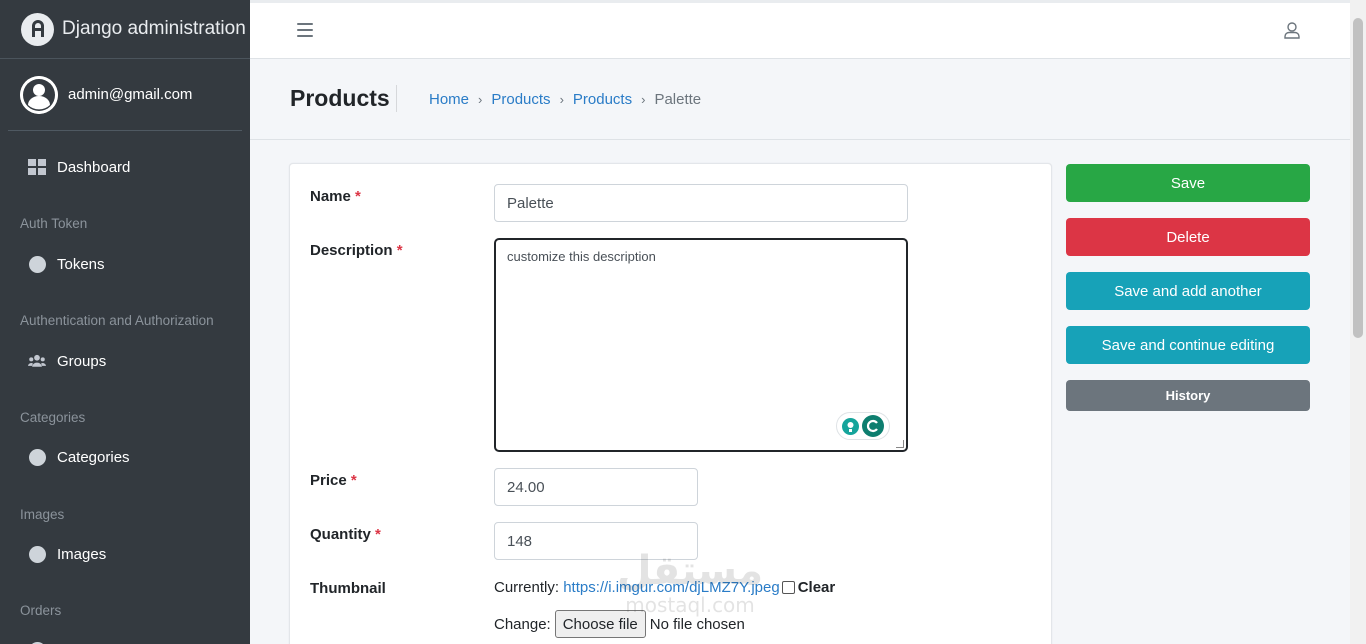  I want to click on breadcrumb-app-products: Products, so click(520, 99).